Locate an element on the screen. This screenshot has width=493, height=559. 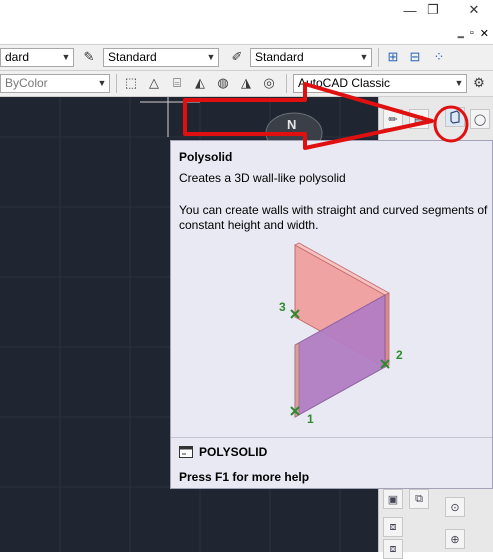
point-label-1: 1 is located at coordinates (310, 419).